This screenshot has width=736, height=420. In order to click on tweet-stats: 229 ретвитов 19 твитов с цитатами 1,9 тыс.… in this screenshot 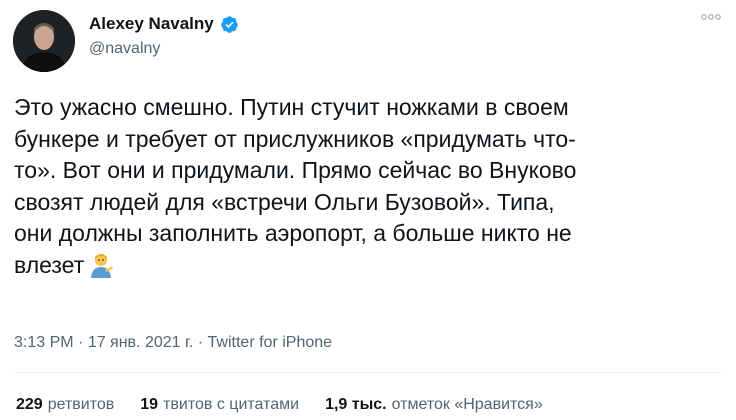, I will do `click(279, 405)`.